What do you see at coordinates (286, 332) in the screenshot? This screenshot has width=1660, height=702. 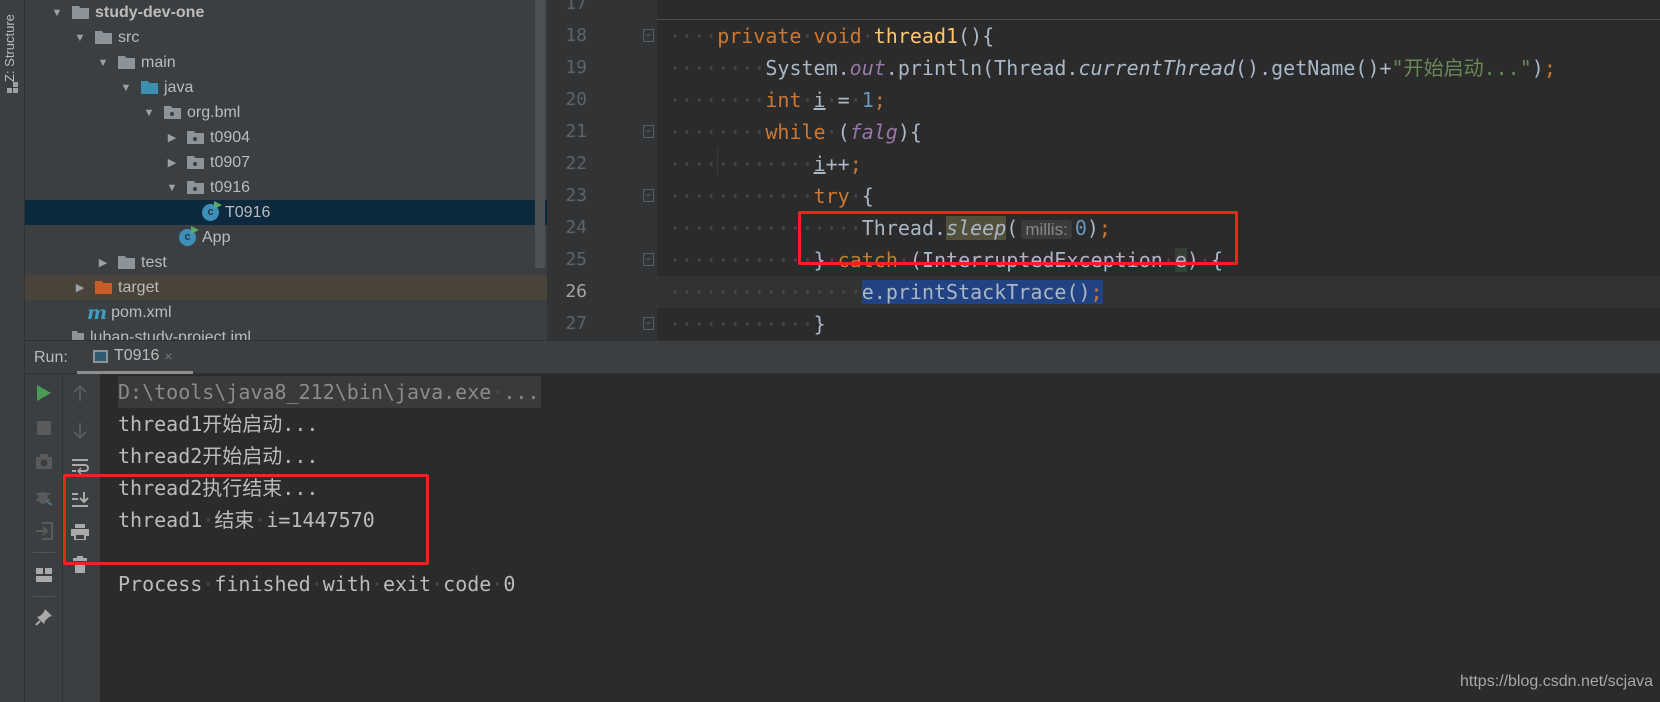 I see `tree-item-luban-study-project-iml: luban-study-project.iml` at bounding box center [286, 332].